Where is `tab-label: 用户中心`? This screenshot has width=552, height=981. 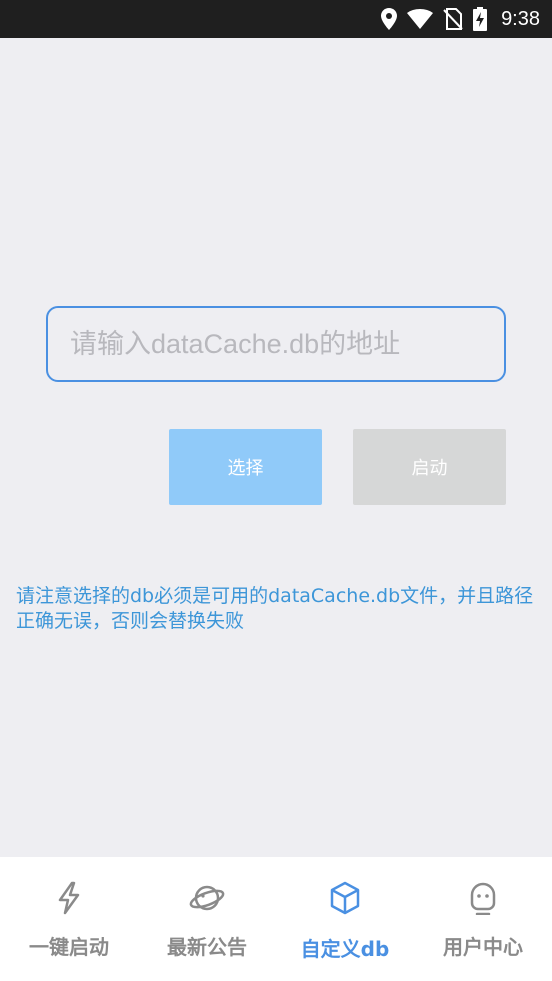 tab-label: 用户中心 is located at coordinates (483, 947).